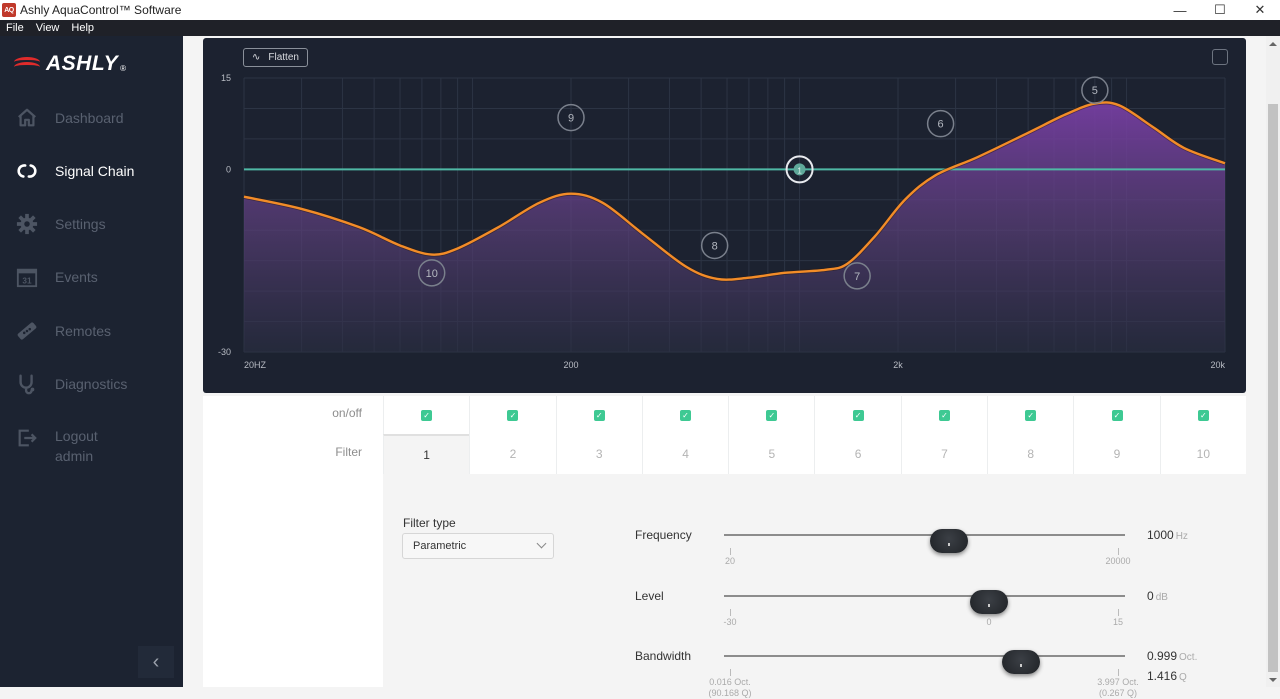  What do you see at coordinates (1116, 454) in the screenshot?
I see `filter-tab: 9` at bounding box center [1116, 454].